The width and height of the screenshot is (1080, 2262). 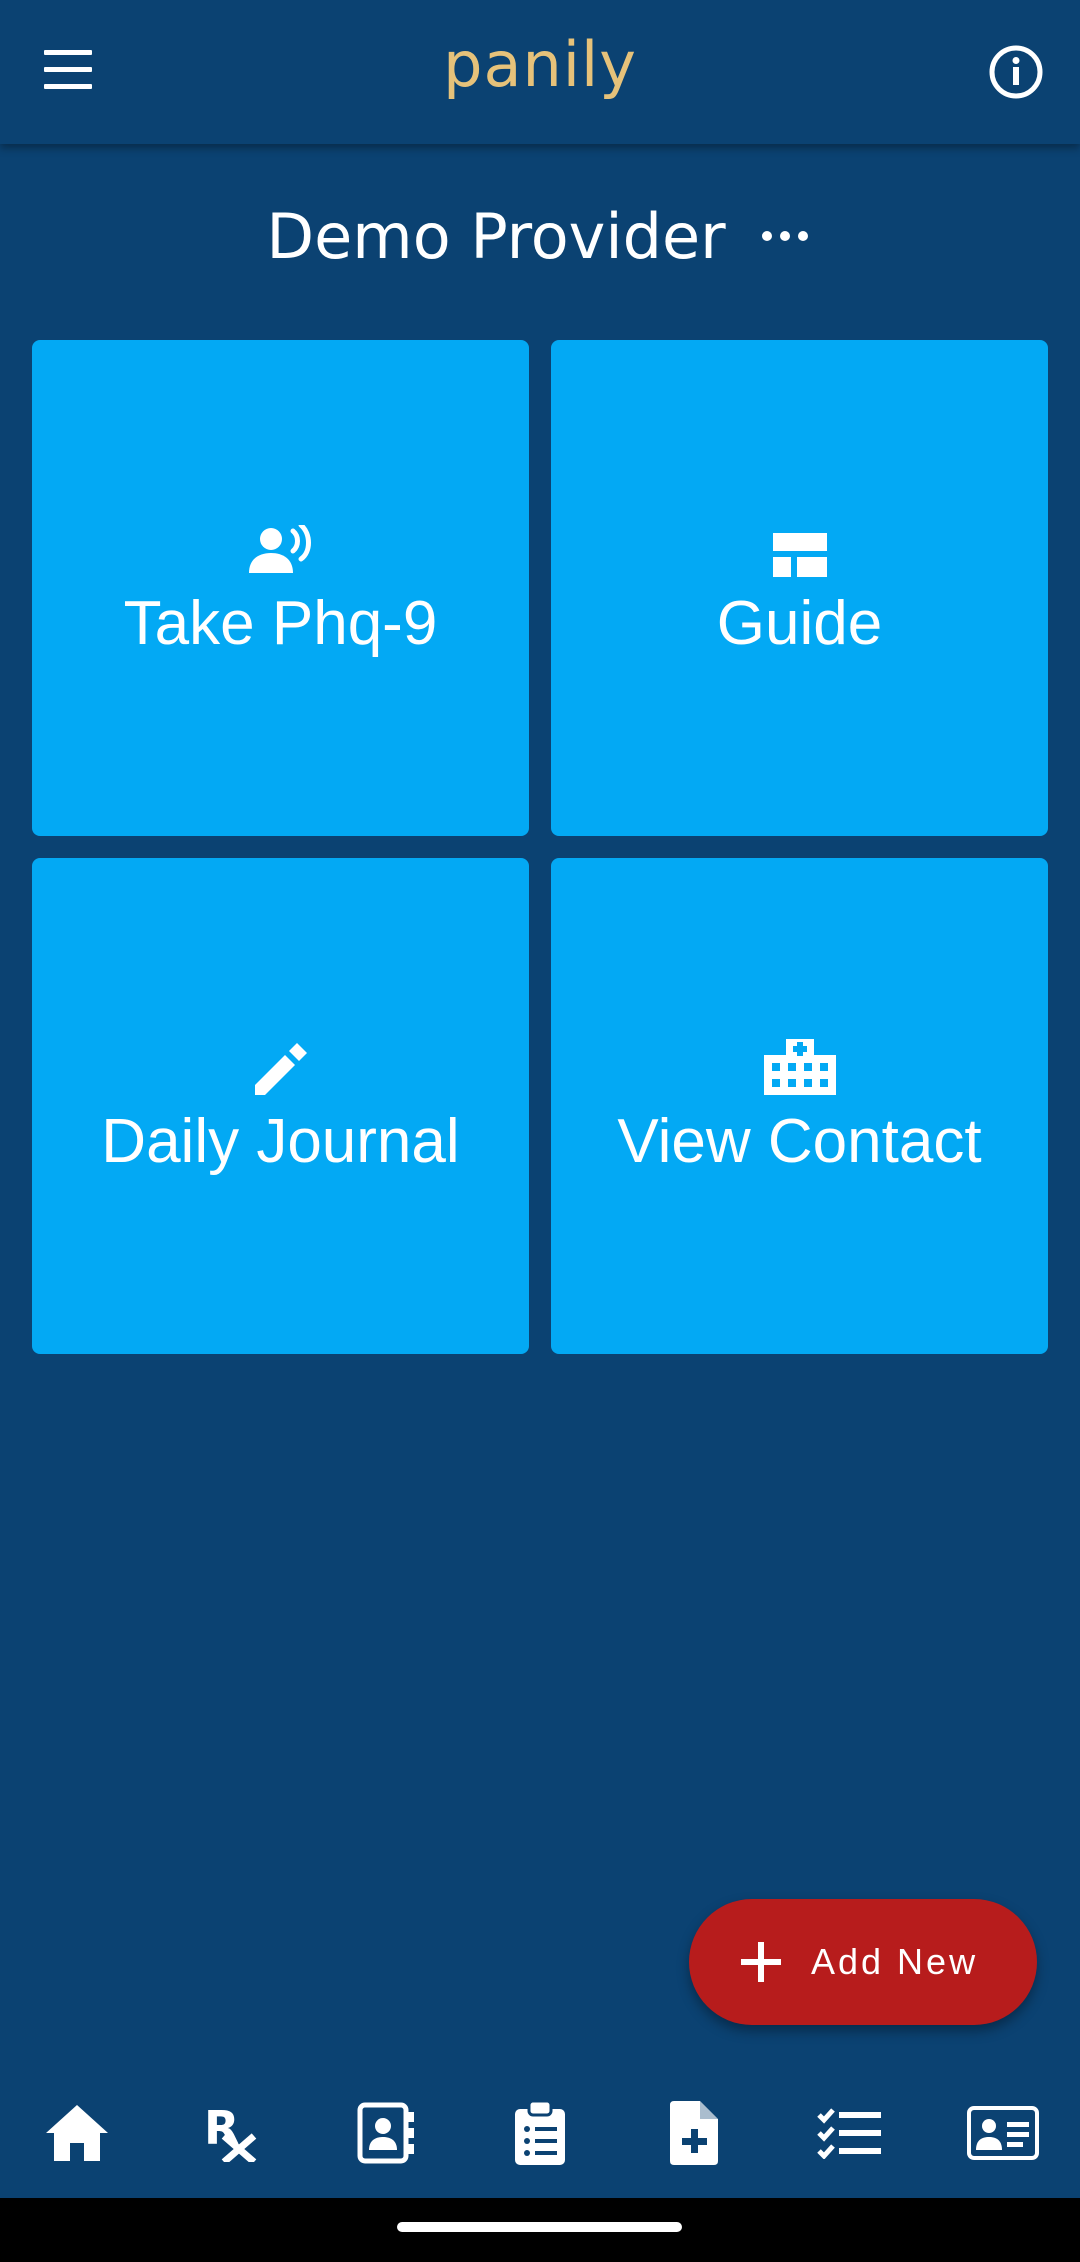 What do you see at coordinates (496, 236) in the screenshot?
I see `provider-name: Demo Provider` at bounding box center [496, 236].